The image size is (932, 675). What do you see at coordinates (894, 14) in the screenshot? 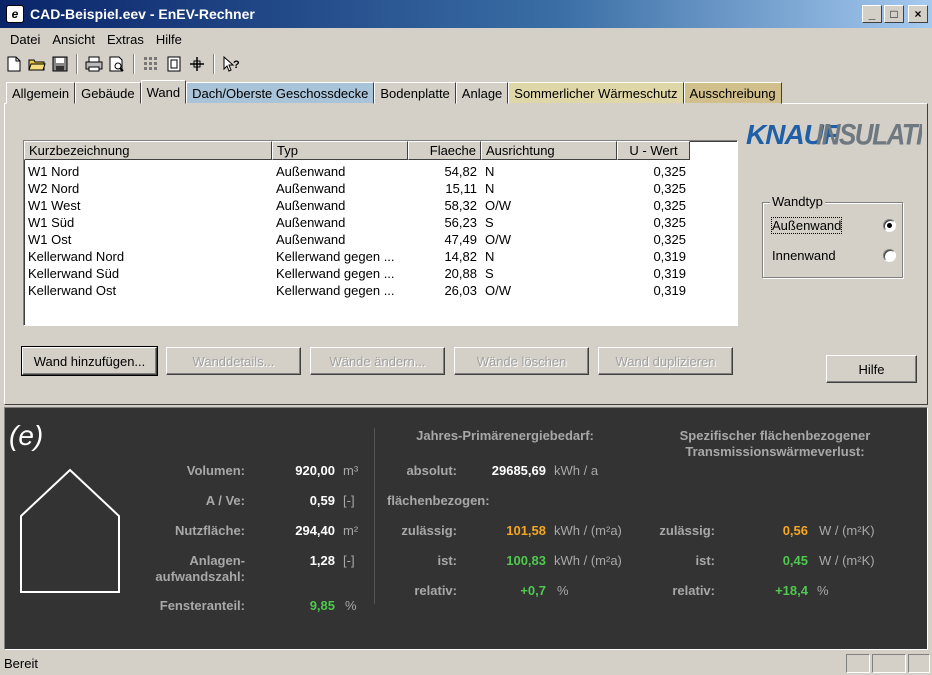
I see `maximize-button: □` at bounding box center [894, 14].